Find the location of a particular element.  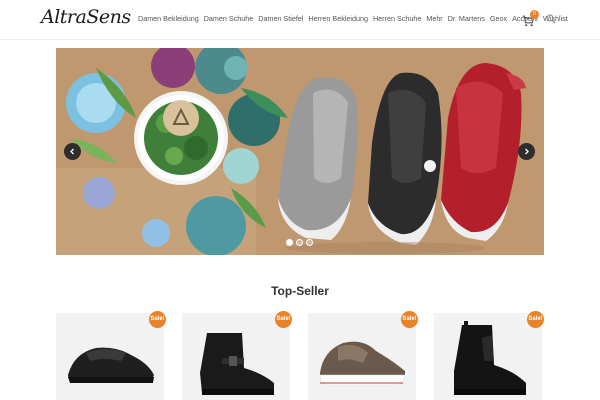

nav-damen-stiefel: Damen Stiefel is located at coordinates (280, 18).